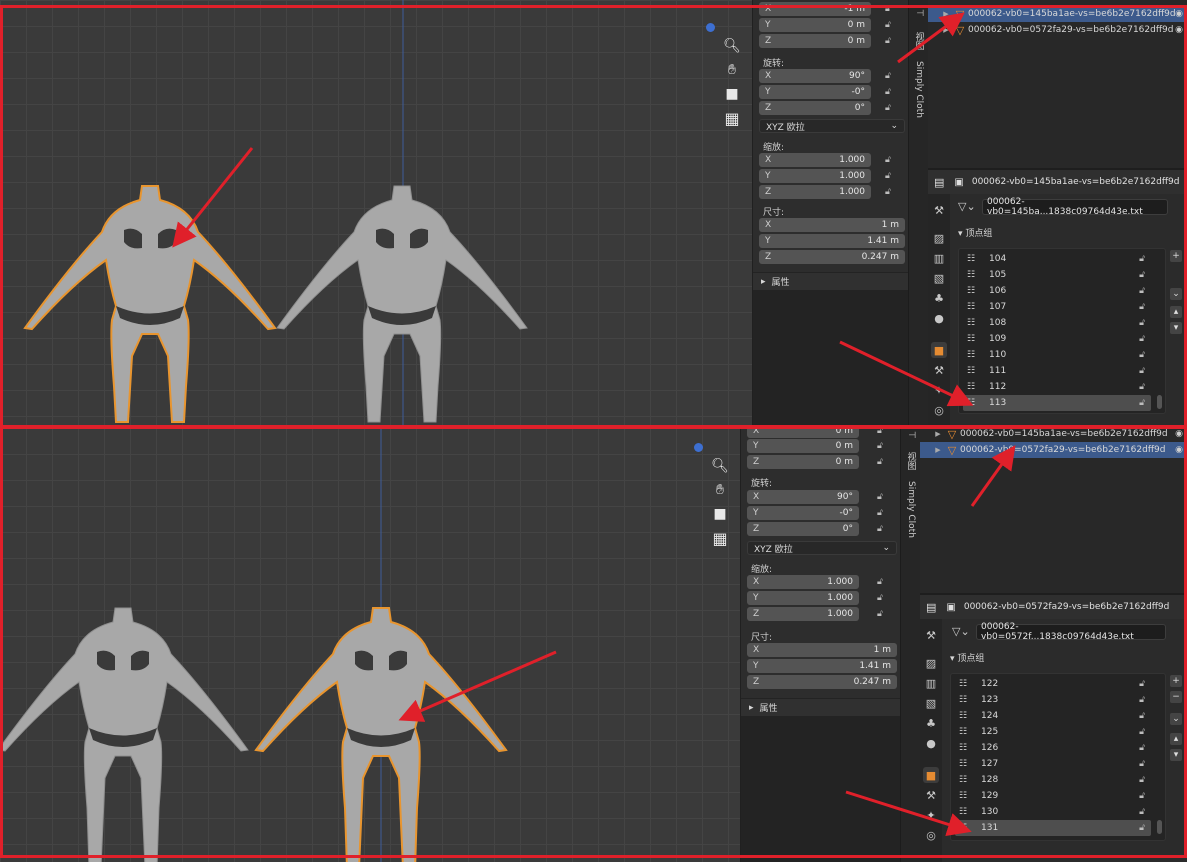  I want to click on mesh-name-field: 000062-vb0=145ba...1838c09764d43e.txt, so click(1075, 207).